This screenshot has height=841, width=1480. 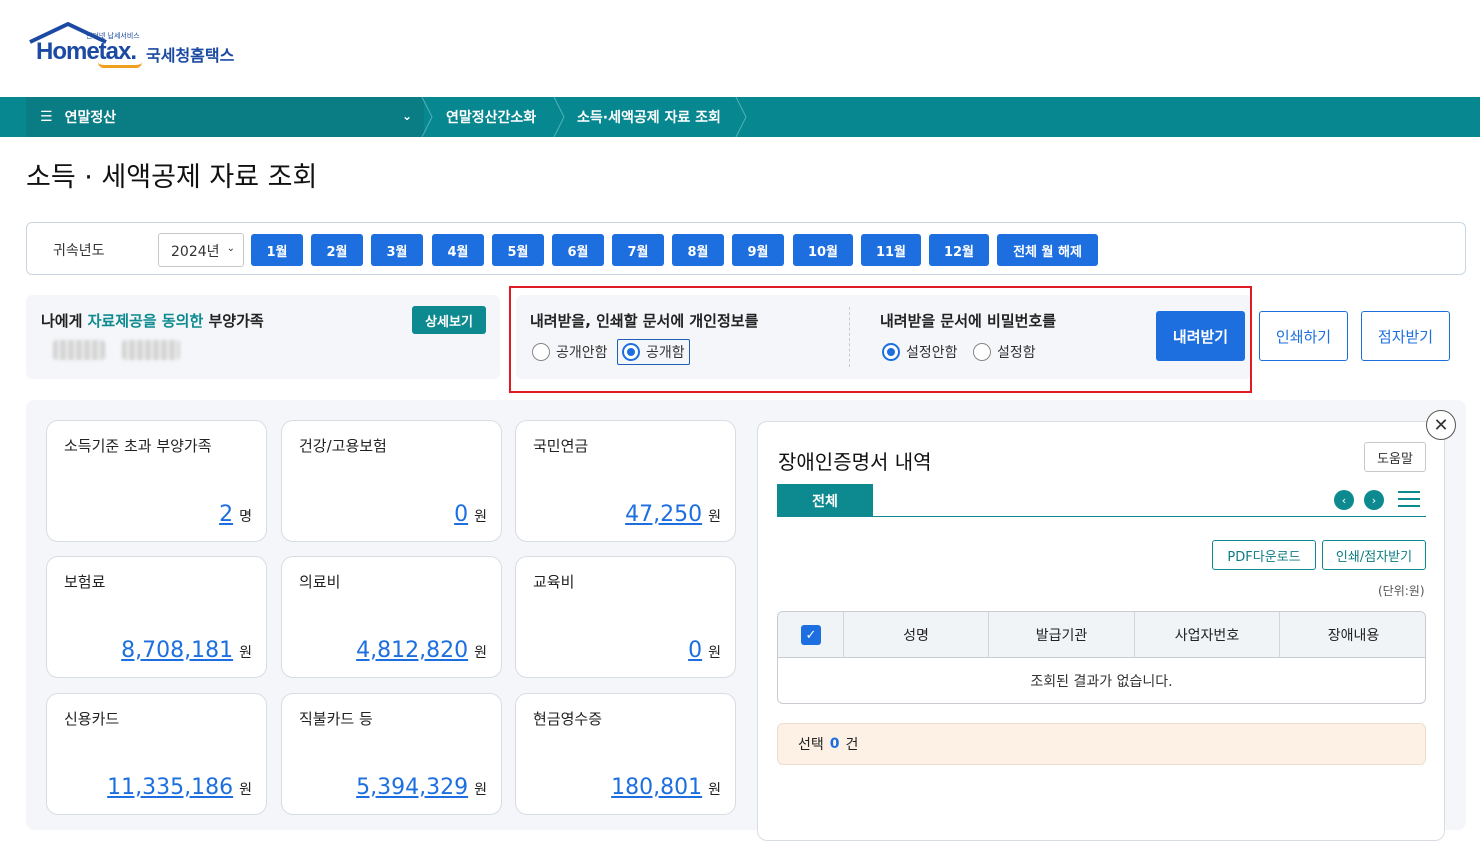 What do you see at coordinates (90, 118) in the screenshot?
I see `nav-menu-label: 연말정산` at bounding box center [90, 118].